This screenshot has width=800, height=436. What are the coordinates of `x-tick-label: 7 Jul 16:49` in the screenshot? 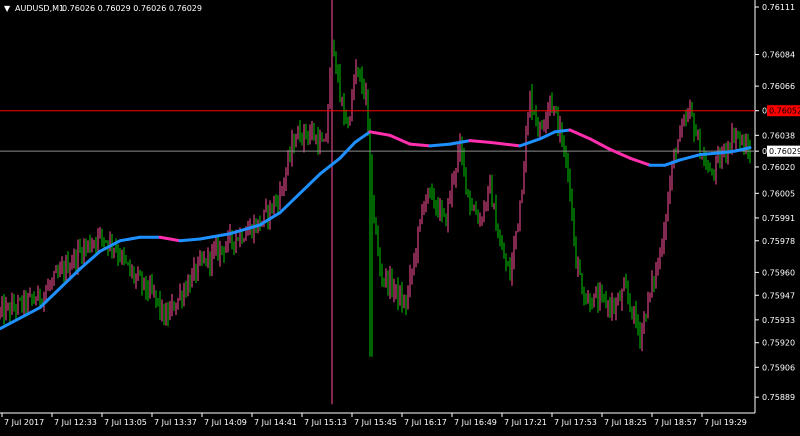 It's located at (475, 422).